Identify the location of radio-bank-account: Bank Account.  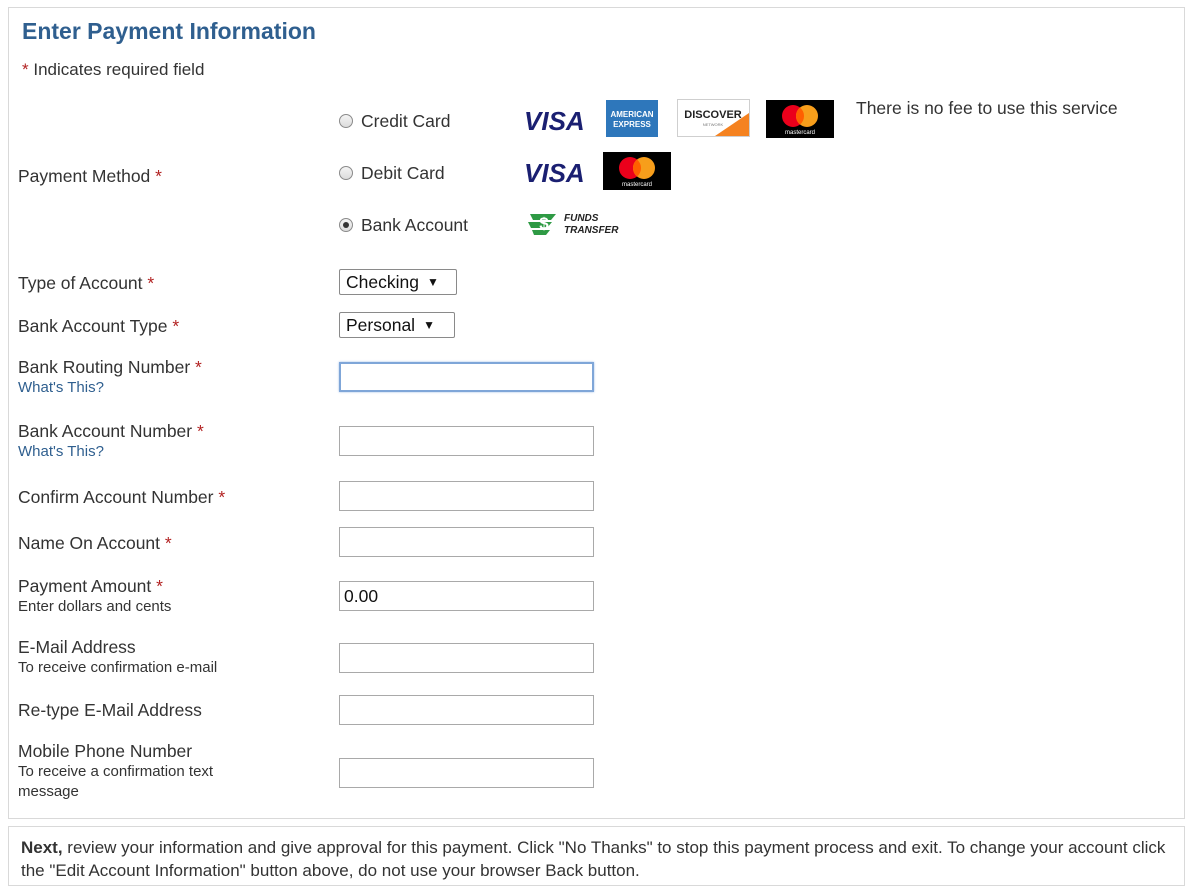
(403, 225).